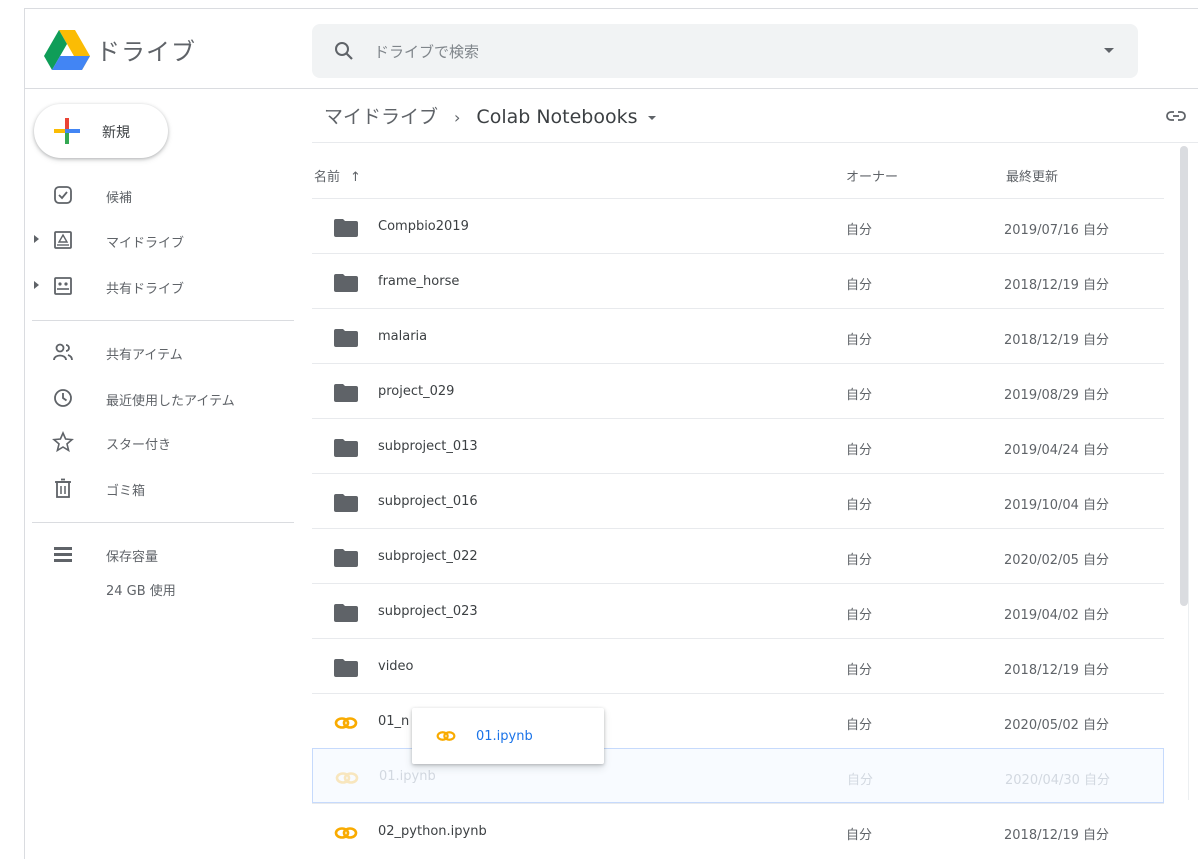 This screenshot has width=1198, height=859. I want to click on table-row: subproject_016 自分 2019/10/04 自分, so click(738, 500).